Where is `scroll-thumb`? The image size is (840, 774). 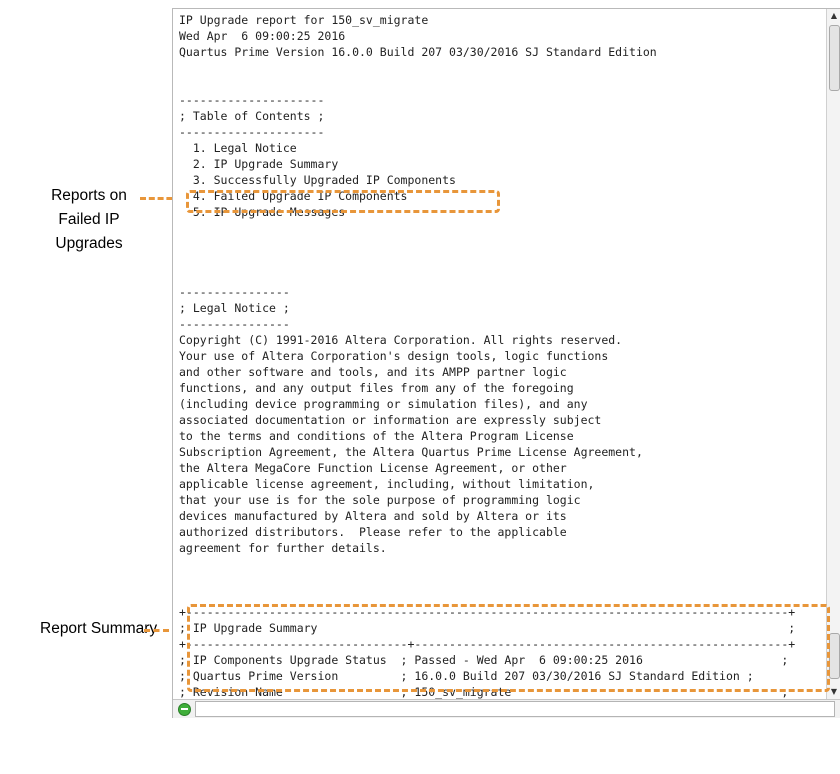 scroll-thumb is located at coordinates (834, 58).